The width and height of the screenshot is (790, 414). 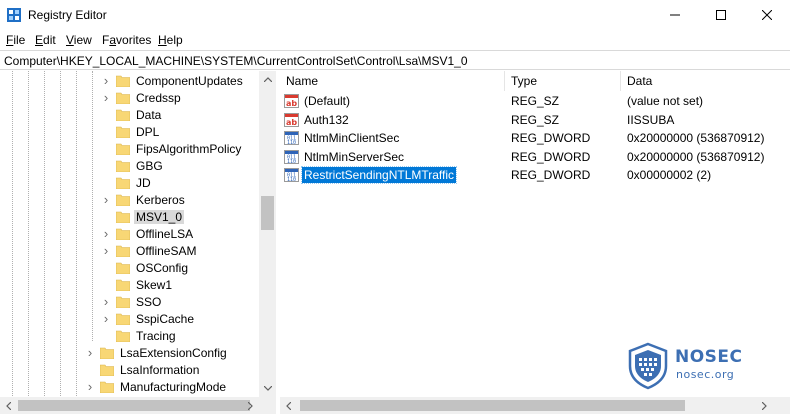 I want to click on watermark-subtitle: nosec.org, so click(x=705, y=374).